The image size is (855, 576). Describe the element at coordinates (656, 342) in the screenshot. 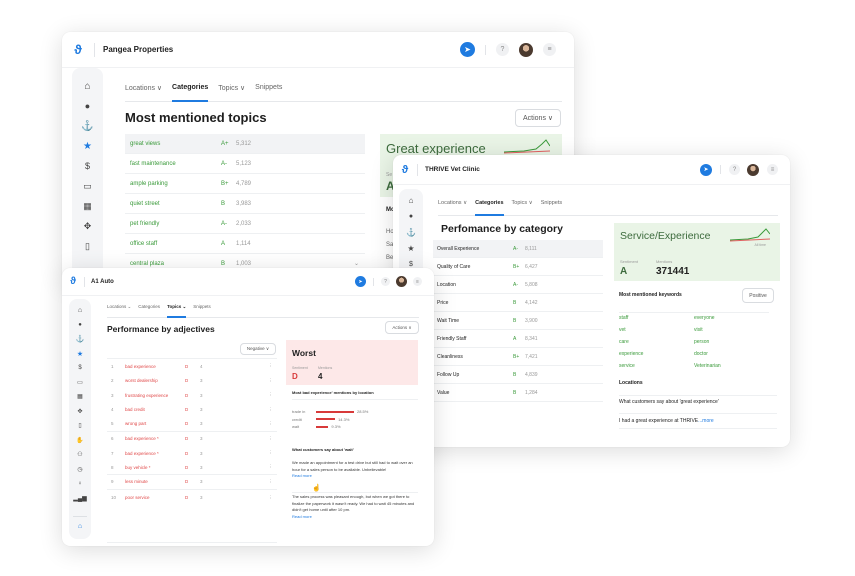

I see `keyword: care` at that location.